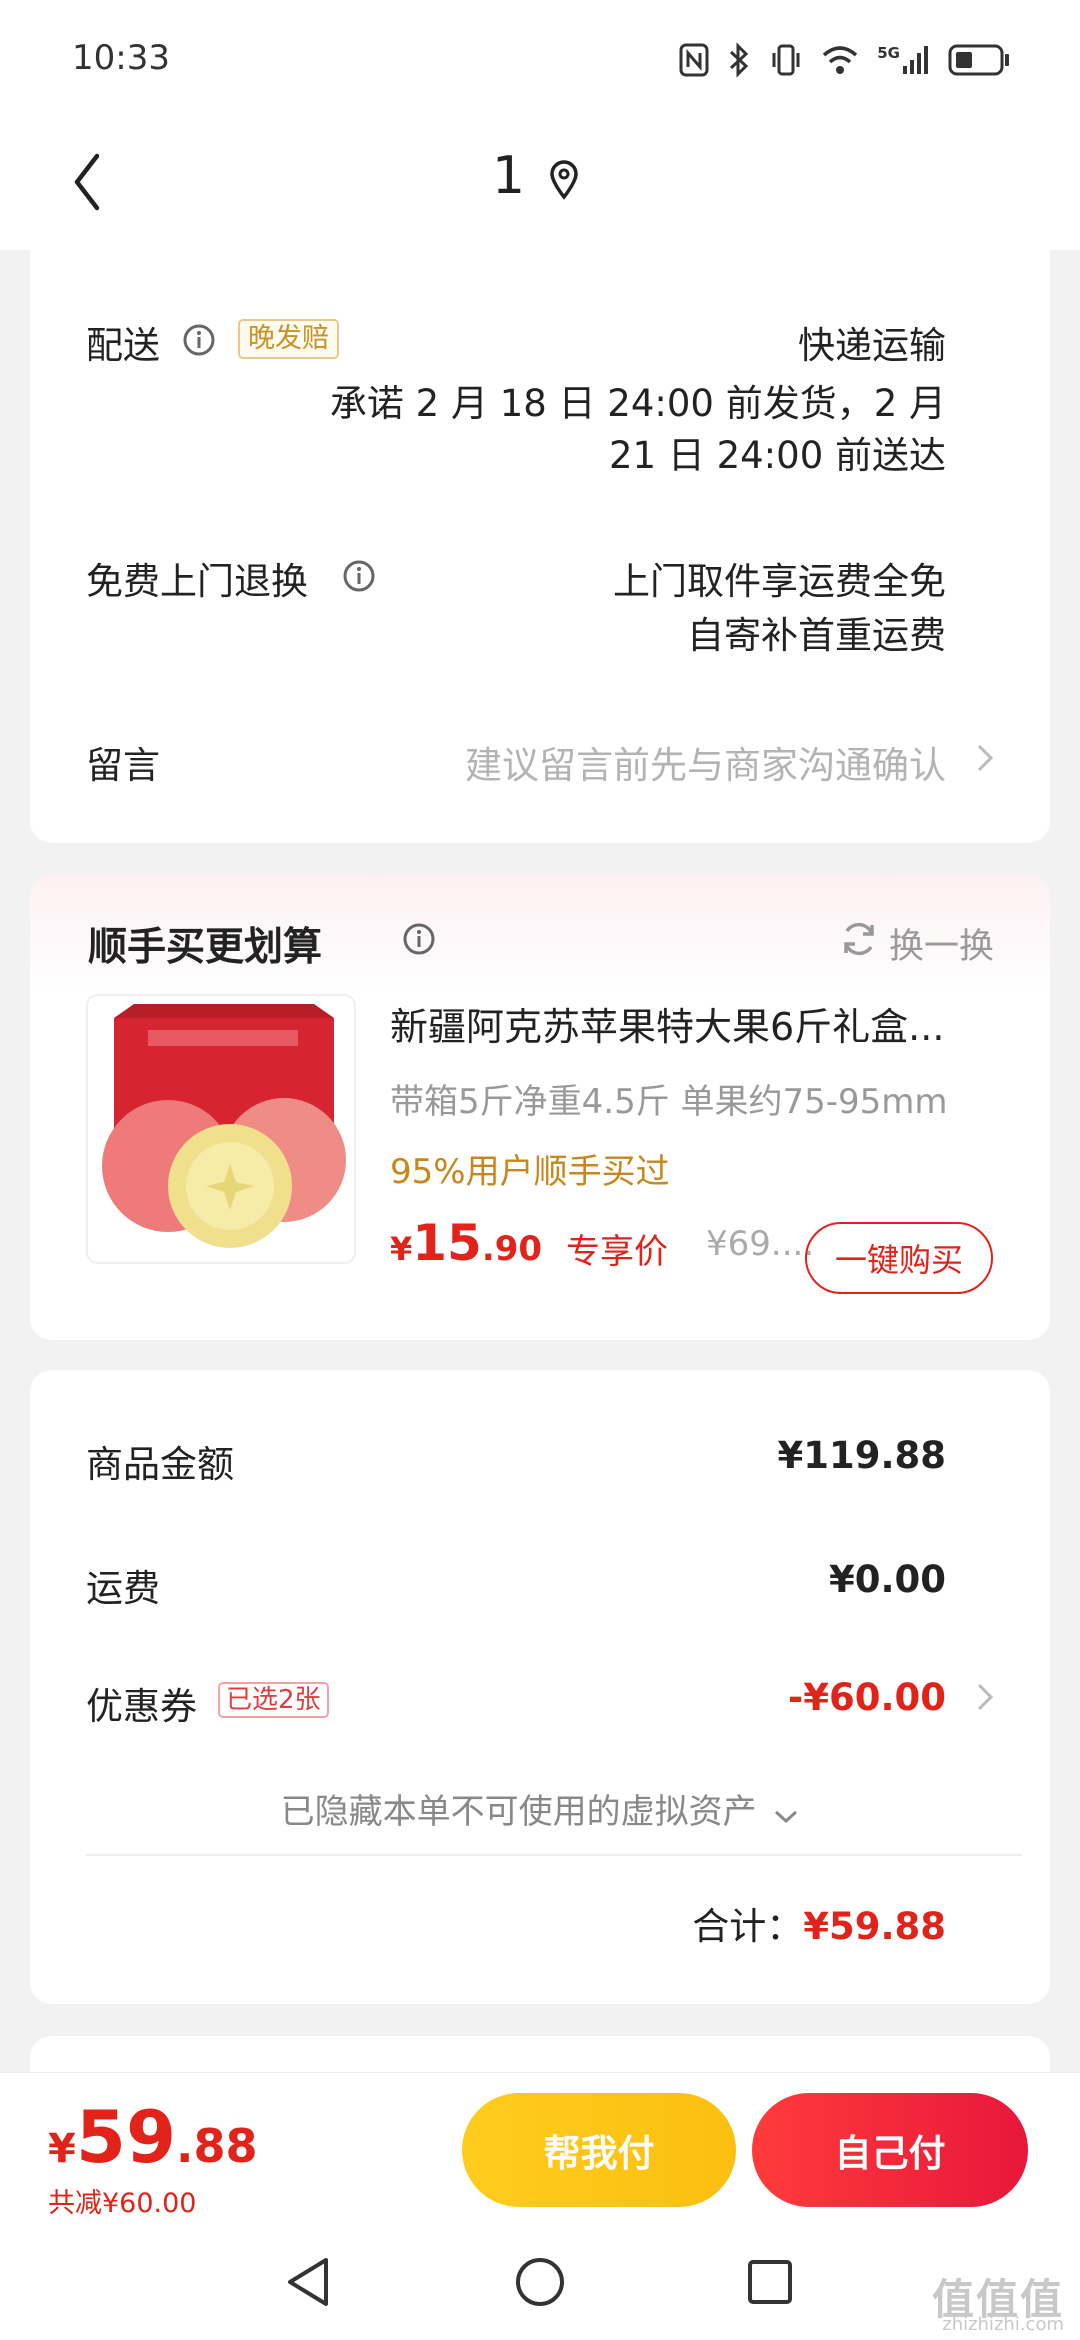 This screenshot has height=2340, width=1080. I want to click on total-saved: 共减¥60.00, so click(122, 2203).